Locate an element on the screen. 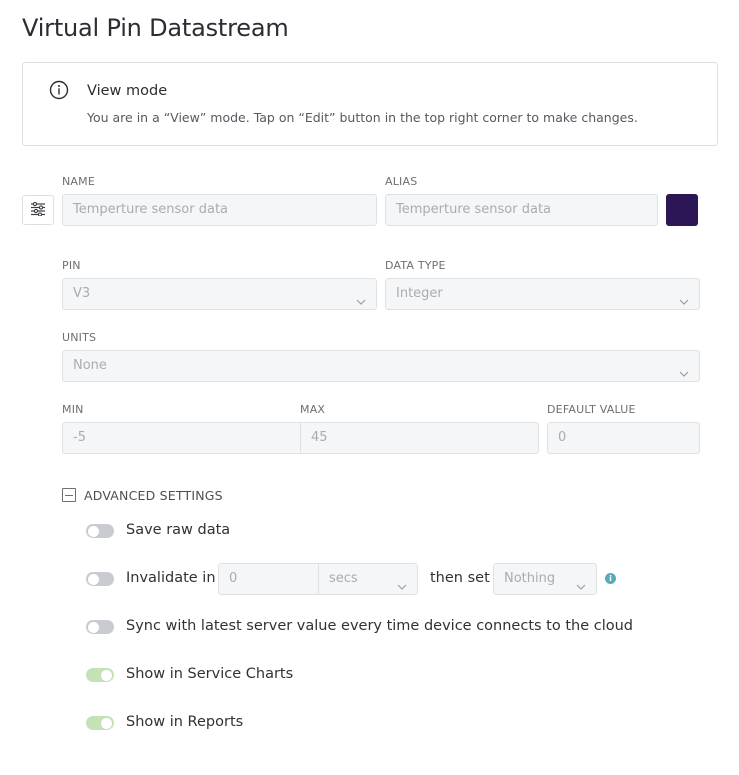 This screenshot has width=739, height=775. sync-toggle is located at coordinates (100, 627).